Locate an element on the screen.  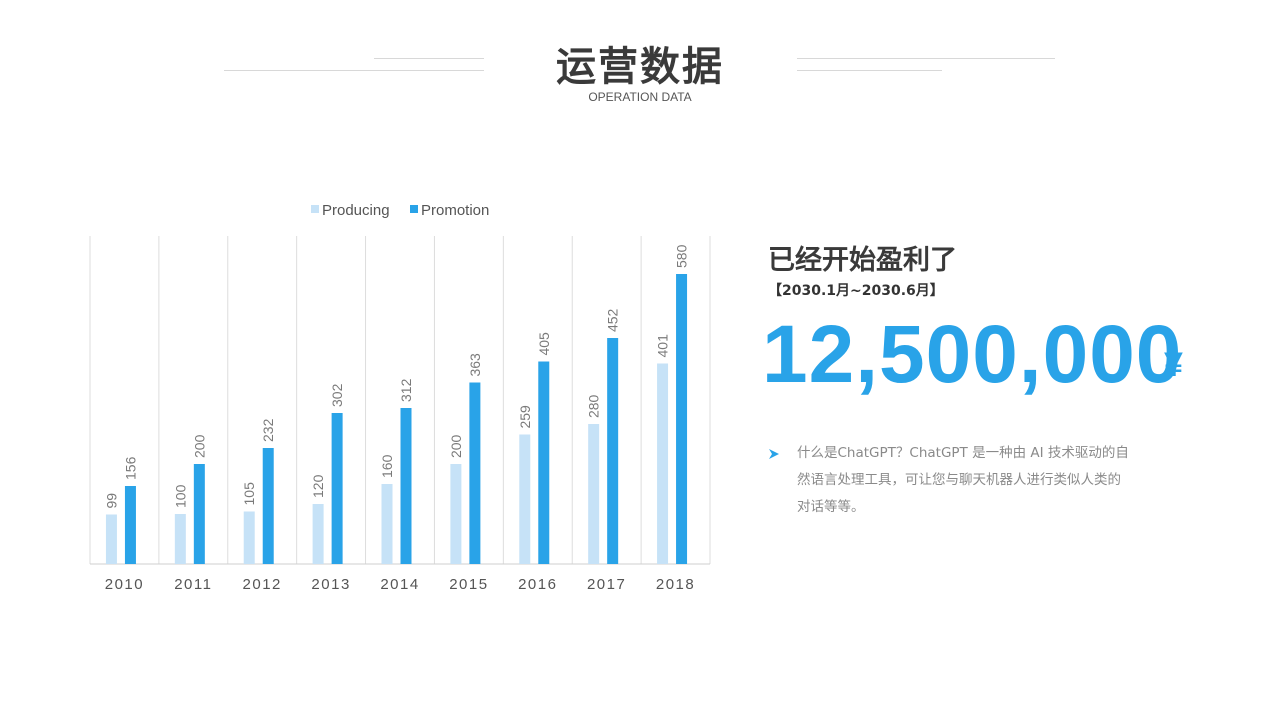
arrow-right-icon is located at coordinates (774, 454).